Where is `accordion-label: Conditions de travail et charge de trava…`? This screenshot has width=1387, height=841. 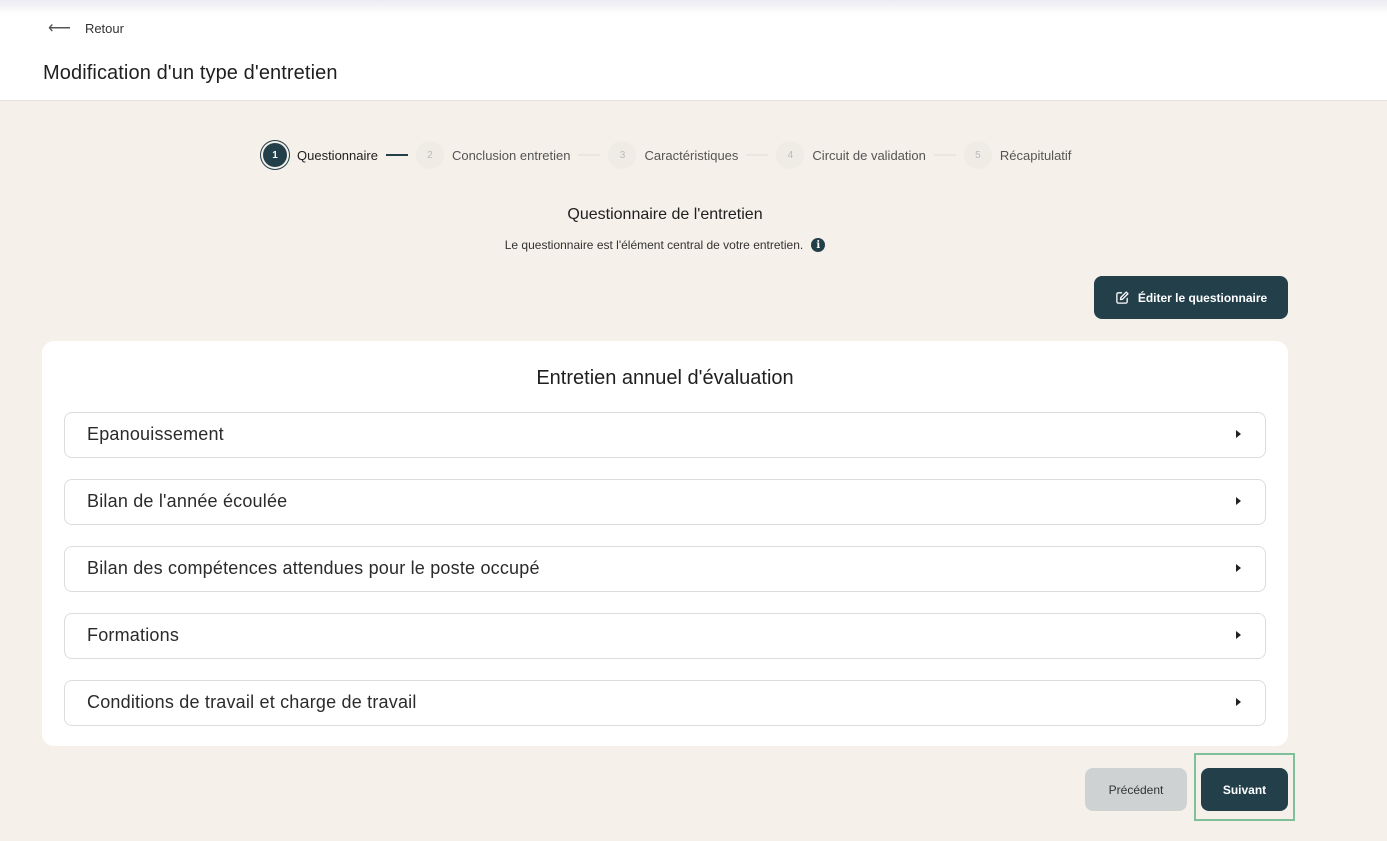 accordion-label: Conditions de travail et charge de trava… is located at coordinates (252, 702).